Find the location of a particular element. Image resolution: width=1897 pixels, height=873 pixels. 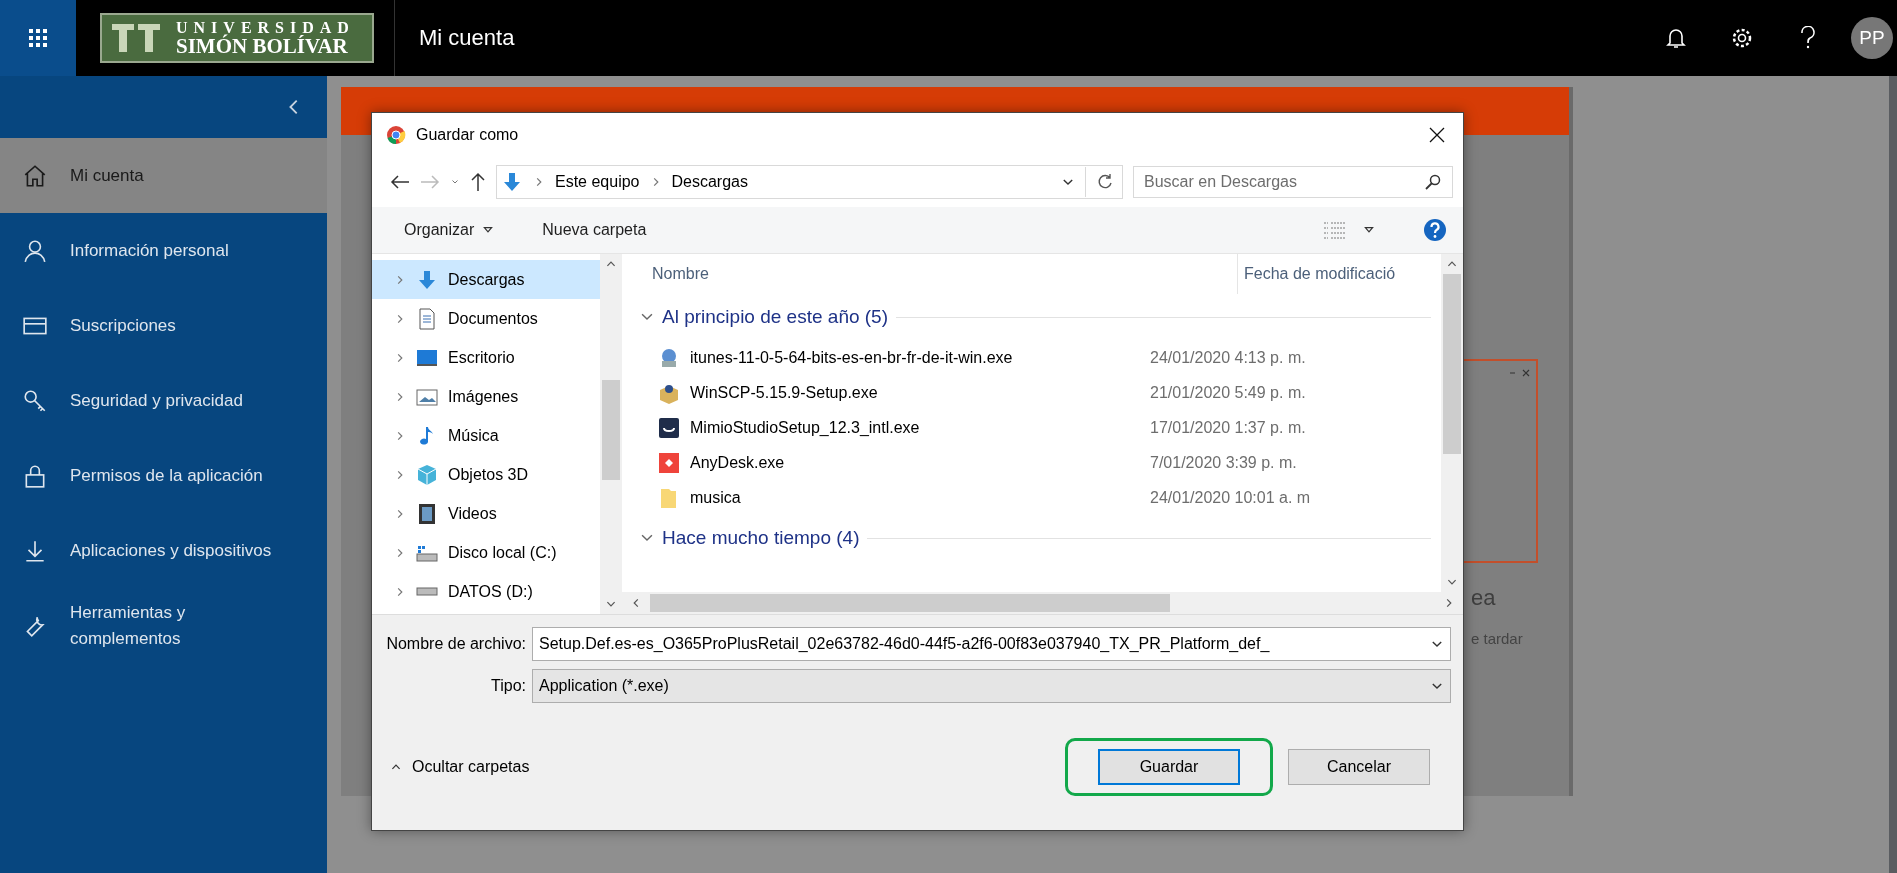

organize-button: Organizar is located at coordinates (449, 230).